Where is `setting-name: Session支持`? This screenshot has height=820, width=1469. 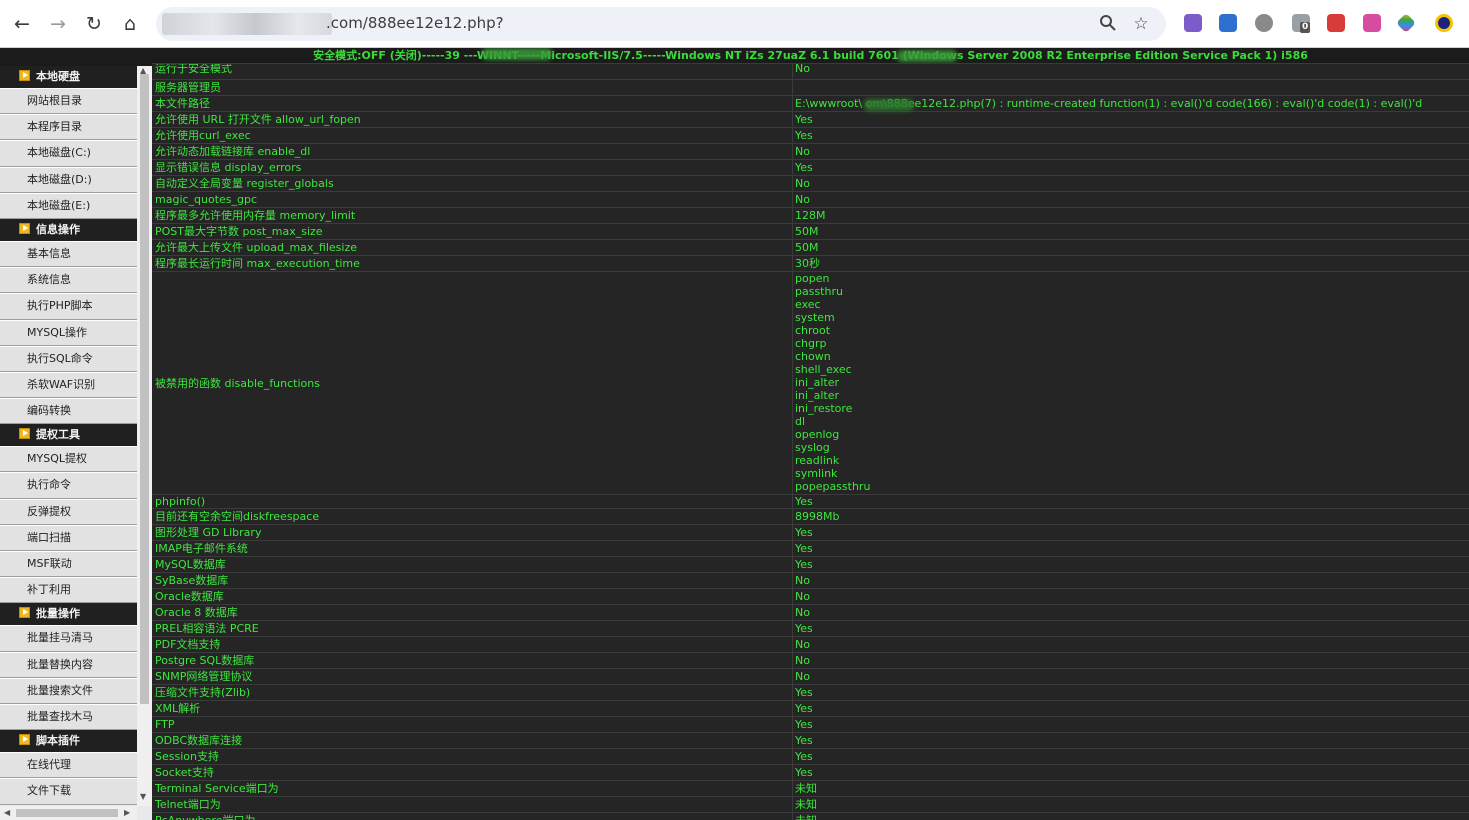
setting-name: Session支持 is located at coordinates (187, 756).